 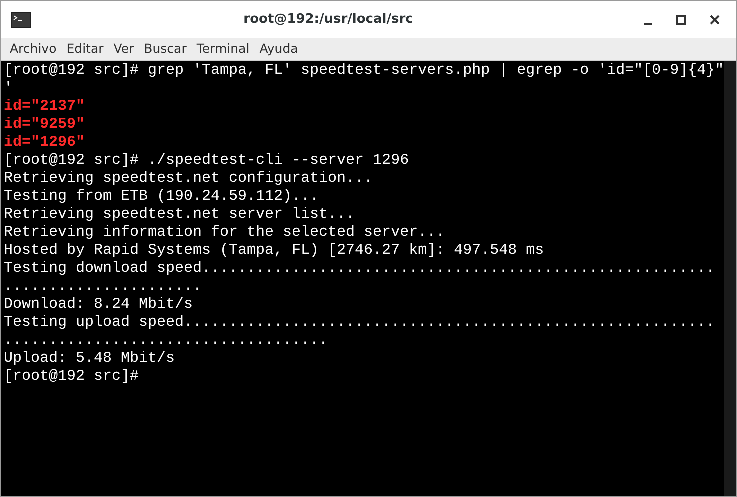 What do you see at coordinates (72, 377) in the screenshot?
I see `terminal-line: [root@192 src]#` at bounding box center [72, 377].